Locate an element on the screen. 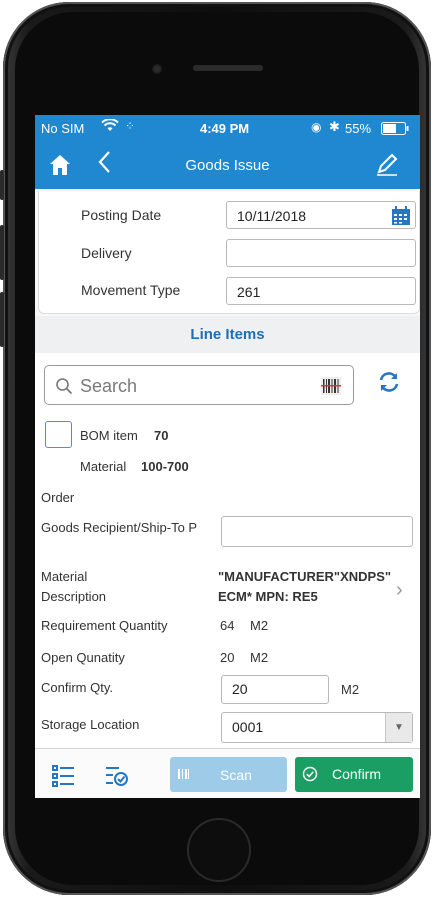  movement-type-label: Movement Type is located at coordinates (131, 290).